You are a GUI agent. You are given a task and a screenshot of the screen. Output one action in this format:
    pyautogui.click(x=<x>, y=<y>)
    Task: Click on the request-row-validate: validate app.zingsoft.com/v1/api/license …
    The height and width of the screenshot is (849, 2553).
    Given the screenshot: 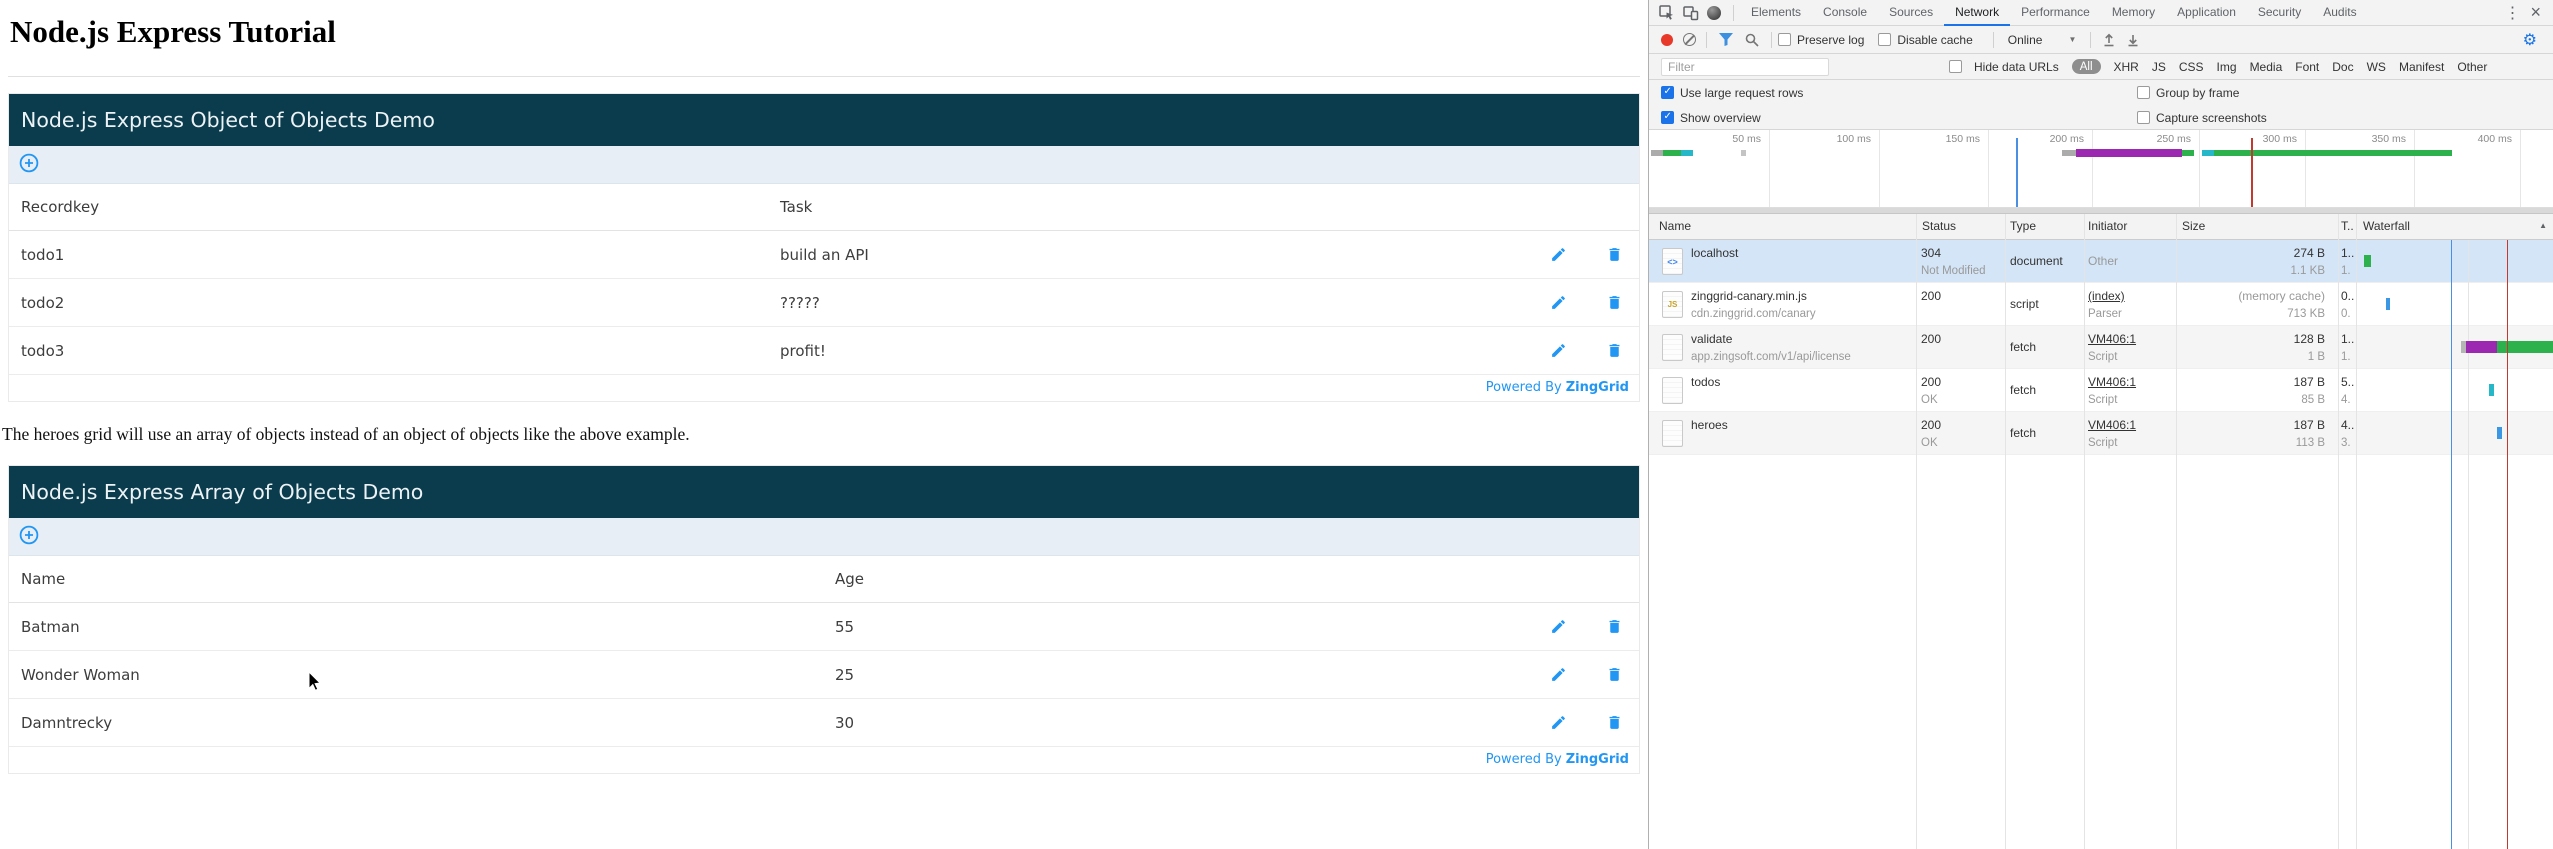 What is the action you would take?
    pyautogui.click(x=2101, y=347)
    